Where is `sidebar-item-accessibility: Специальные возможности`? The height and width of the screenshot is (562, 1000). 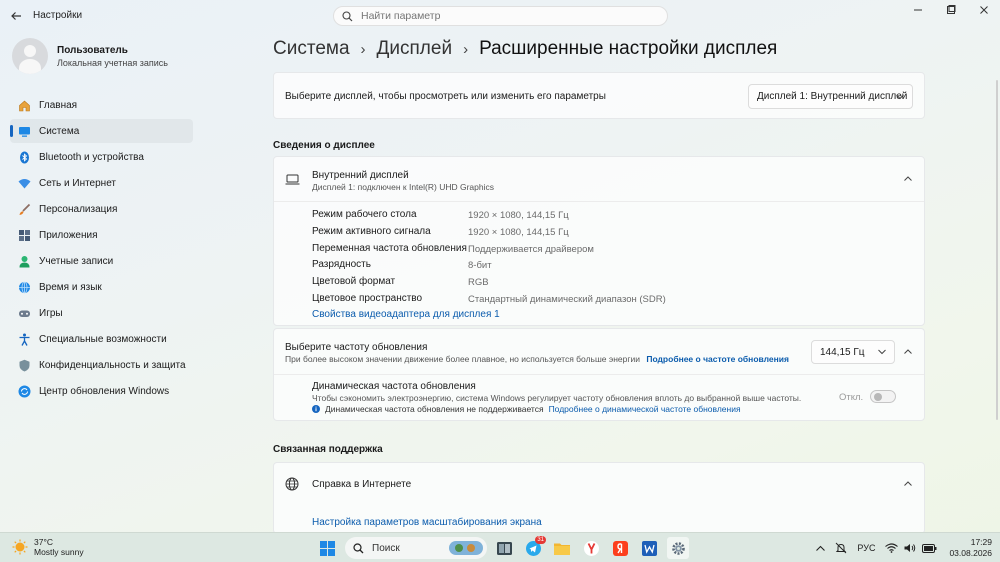 sidebar-item-accessibility: Специальные возможности is located at coordinates (101, 339).